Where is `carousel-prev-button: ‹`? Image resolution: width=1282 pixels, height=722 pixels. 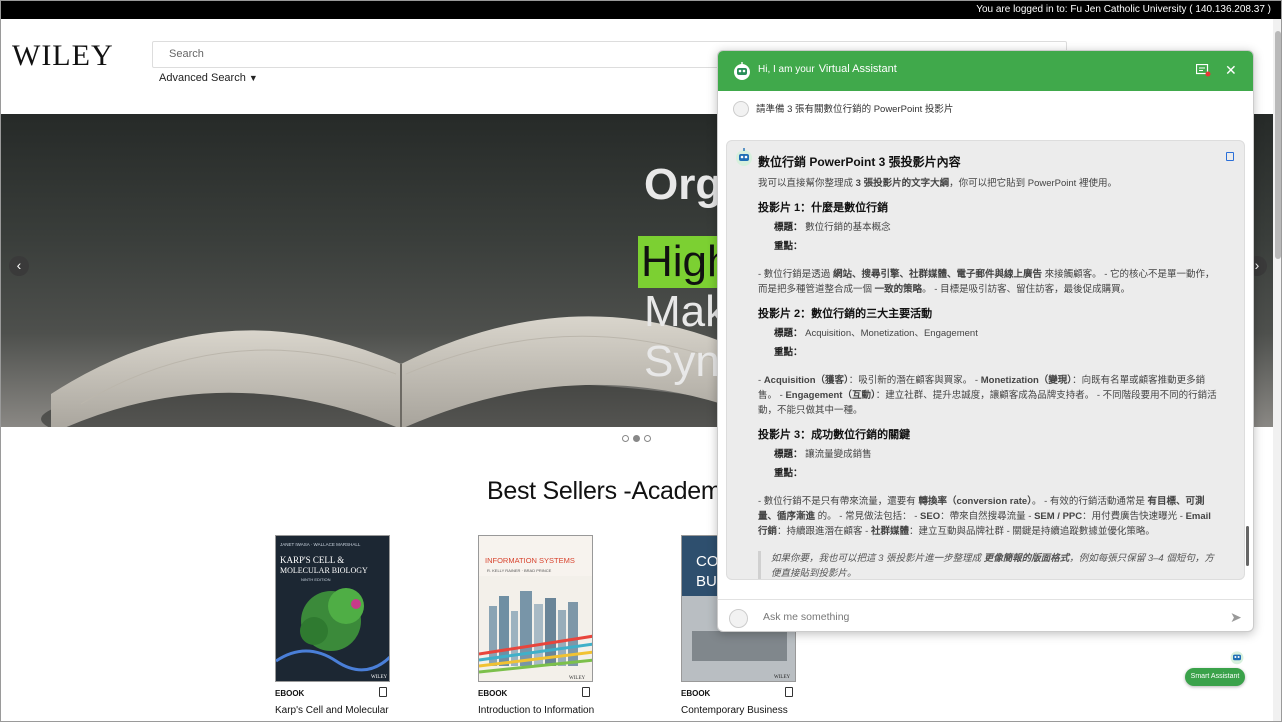 carousel-prev-button: ‹ is located at coordinates (19, 266).